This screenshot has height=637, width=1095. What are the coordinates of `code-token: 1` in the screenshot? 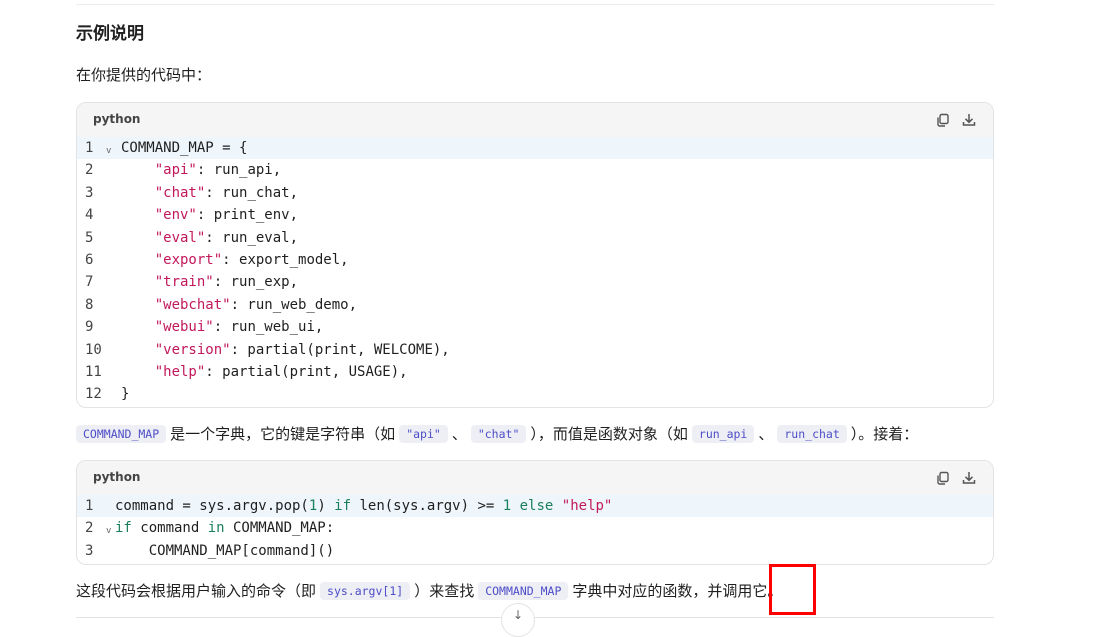 It's located at (507, 506).